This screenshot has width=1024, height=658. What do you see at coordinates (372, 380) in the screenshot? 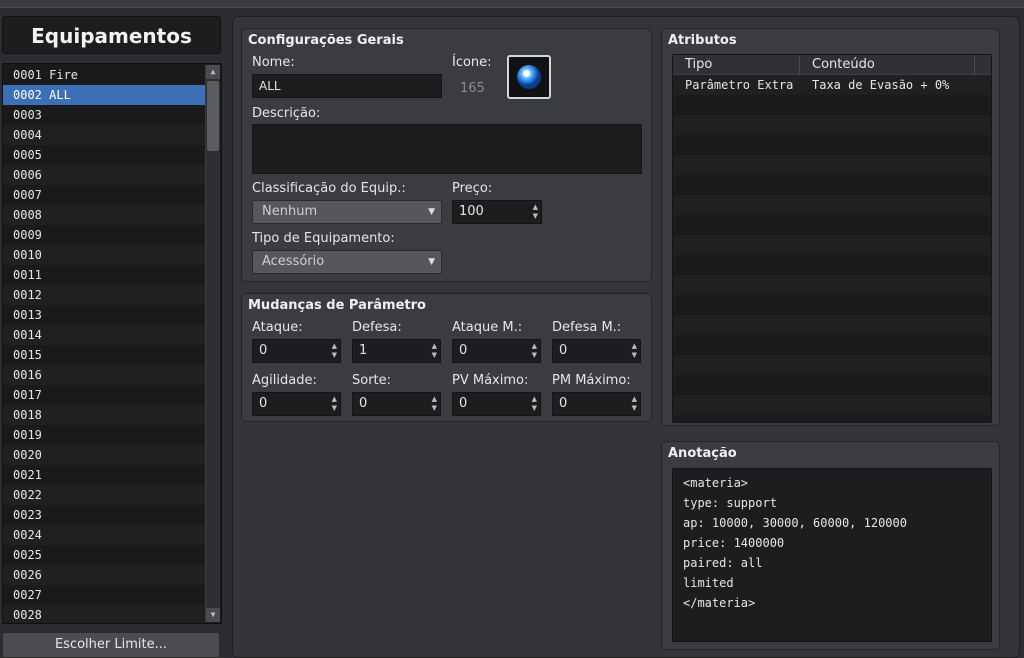
I see `param-label: Sorte:` at bounding box center [372, 380].